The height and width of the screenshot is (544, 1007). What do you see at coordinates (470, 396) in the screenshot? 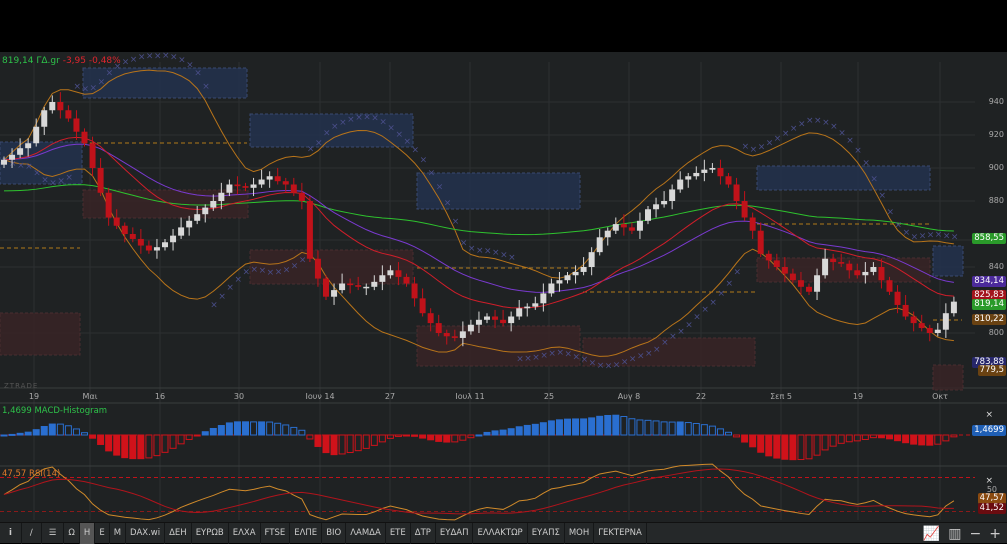
I see `x-tick: Ιουλ 11` at bounding box center [470, 396].